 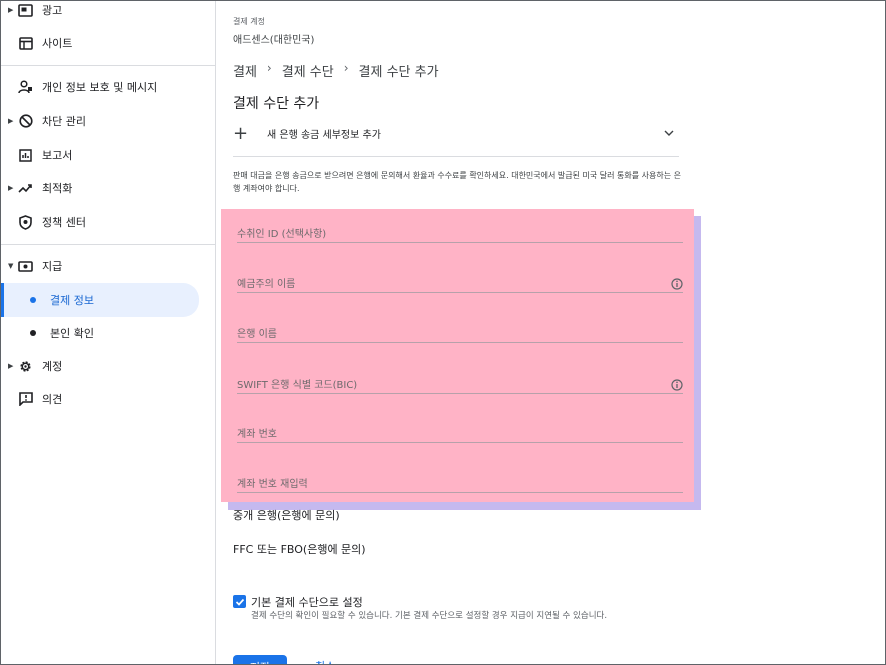 I want to click on policy-icon, so click(x=25, y=222).